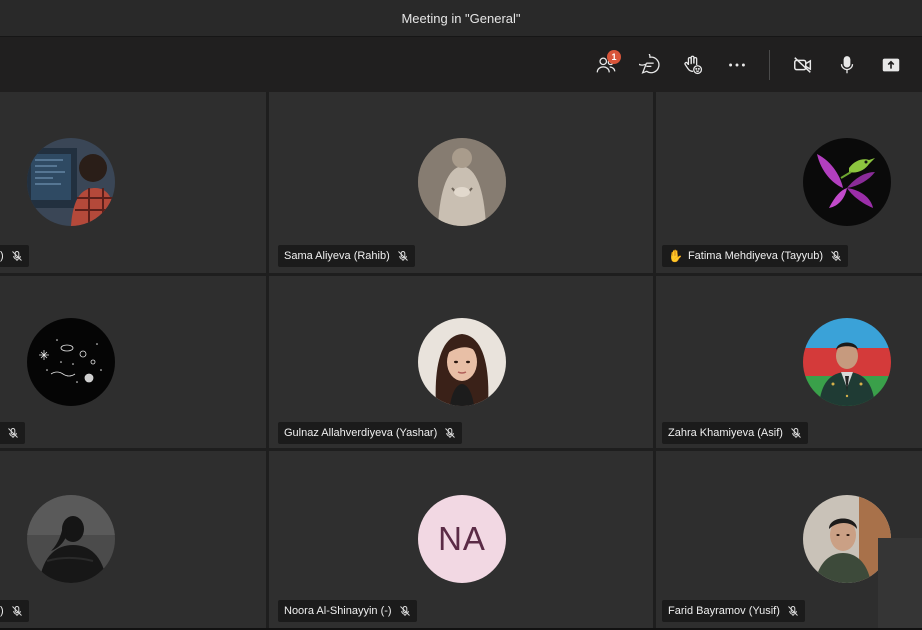 This screenshot has width=922, height=630. I want to click on camera-off-icon, so click(803, 65).